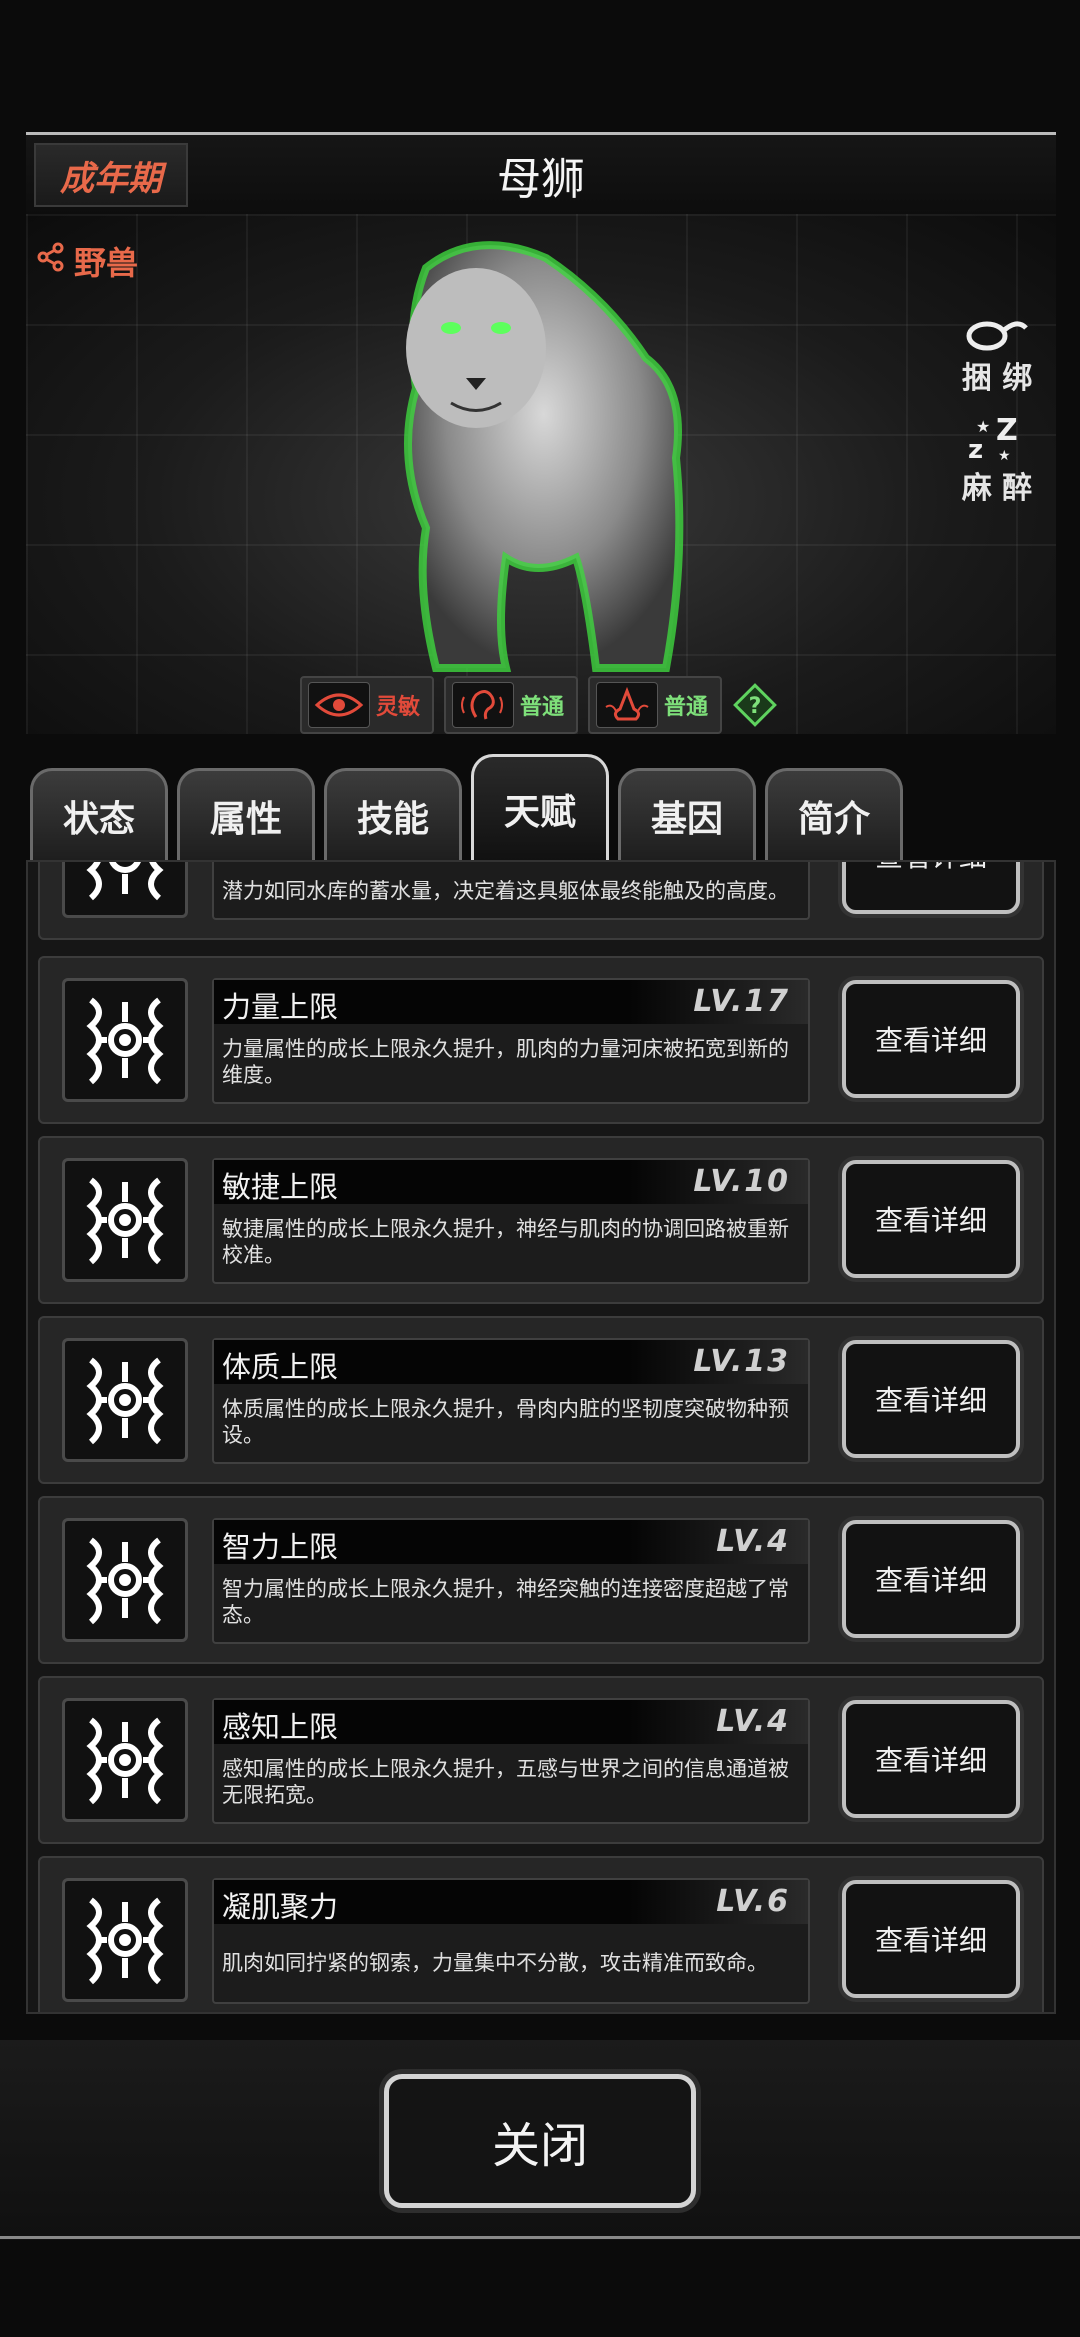 Image resolution: width=1080 pixels, height=2337 pixels. What do you see at coordinates (627, 705) in the screenshot?
I see `nose-icon` at bounding box center [627, 705].